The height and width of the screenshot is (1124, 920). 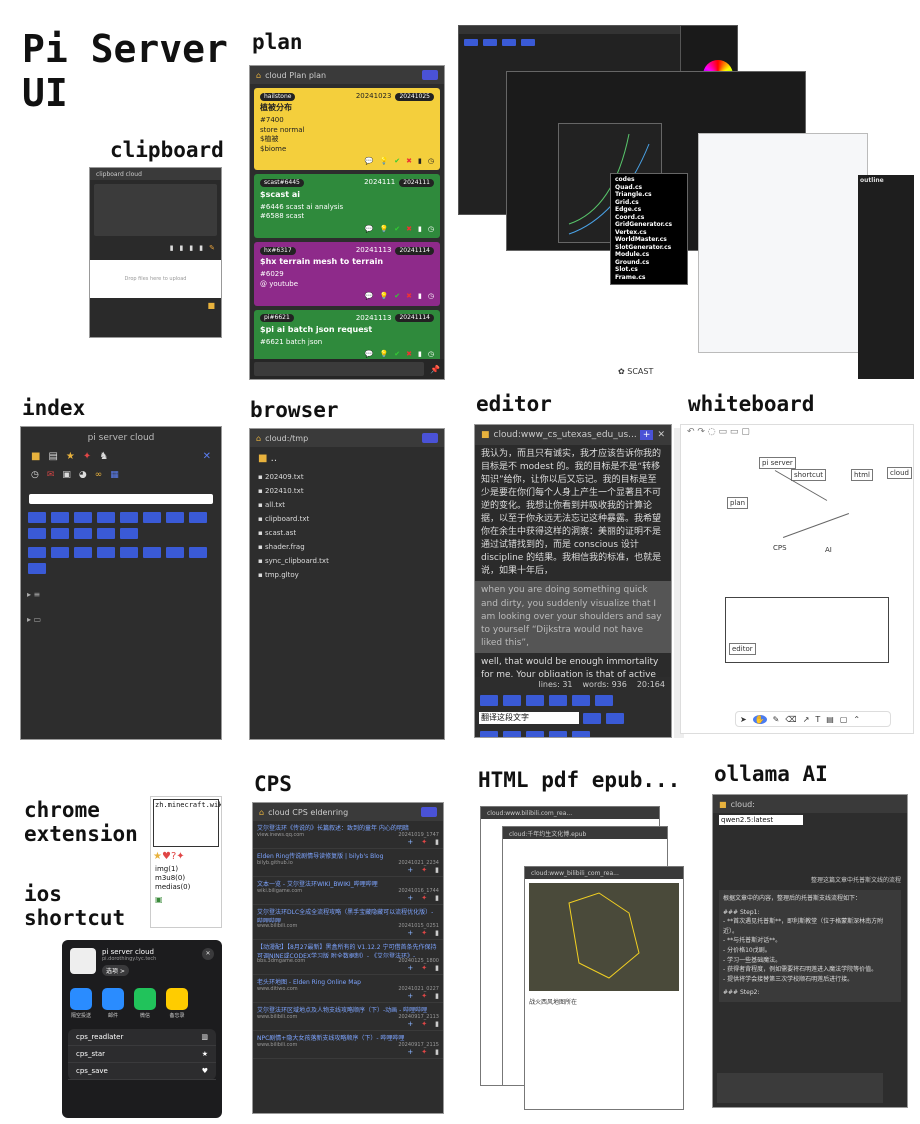 What do you see at coordinates (830, 719) in the screenshot?
I see `note-tool-icon: ▤` at bounding box center [830, 719].